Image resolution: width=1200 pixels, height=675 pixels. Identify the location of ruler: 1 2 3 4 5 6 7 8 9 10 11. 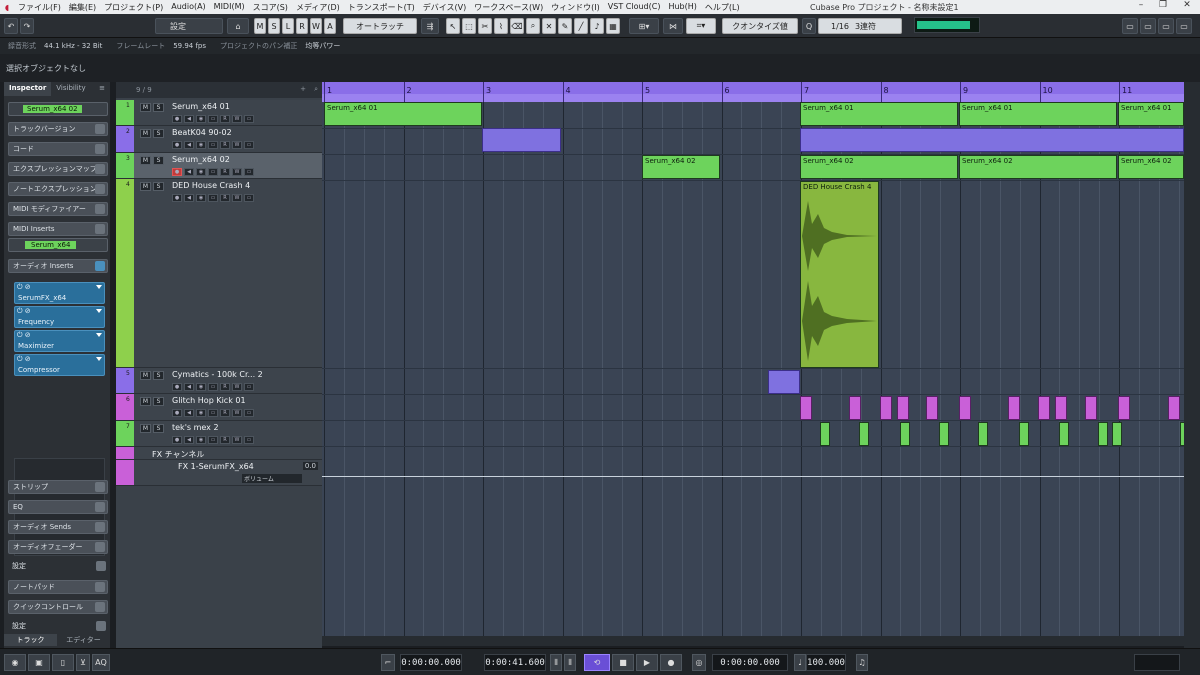
(753, 92).